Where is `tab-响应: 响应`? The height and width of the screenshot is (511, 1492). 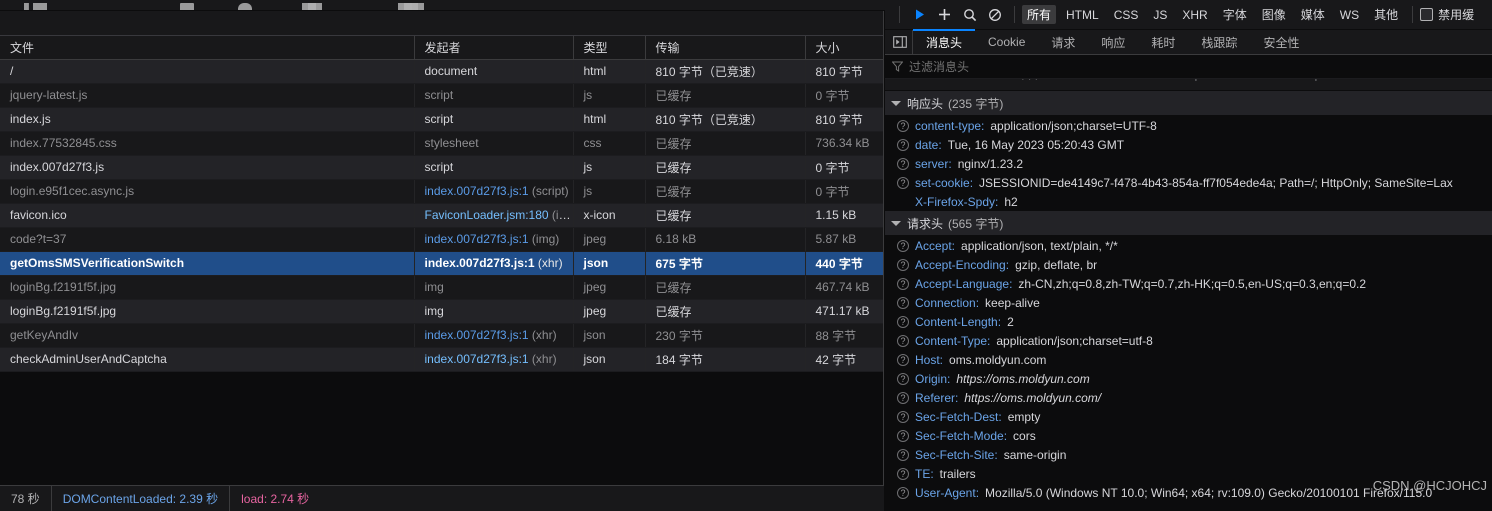 tab-响应: 响应 is located at coordinates (1113, 42).